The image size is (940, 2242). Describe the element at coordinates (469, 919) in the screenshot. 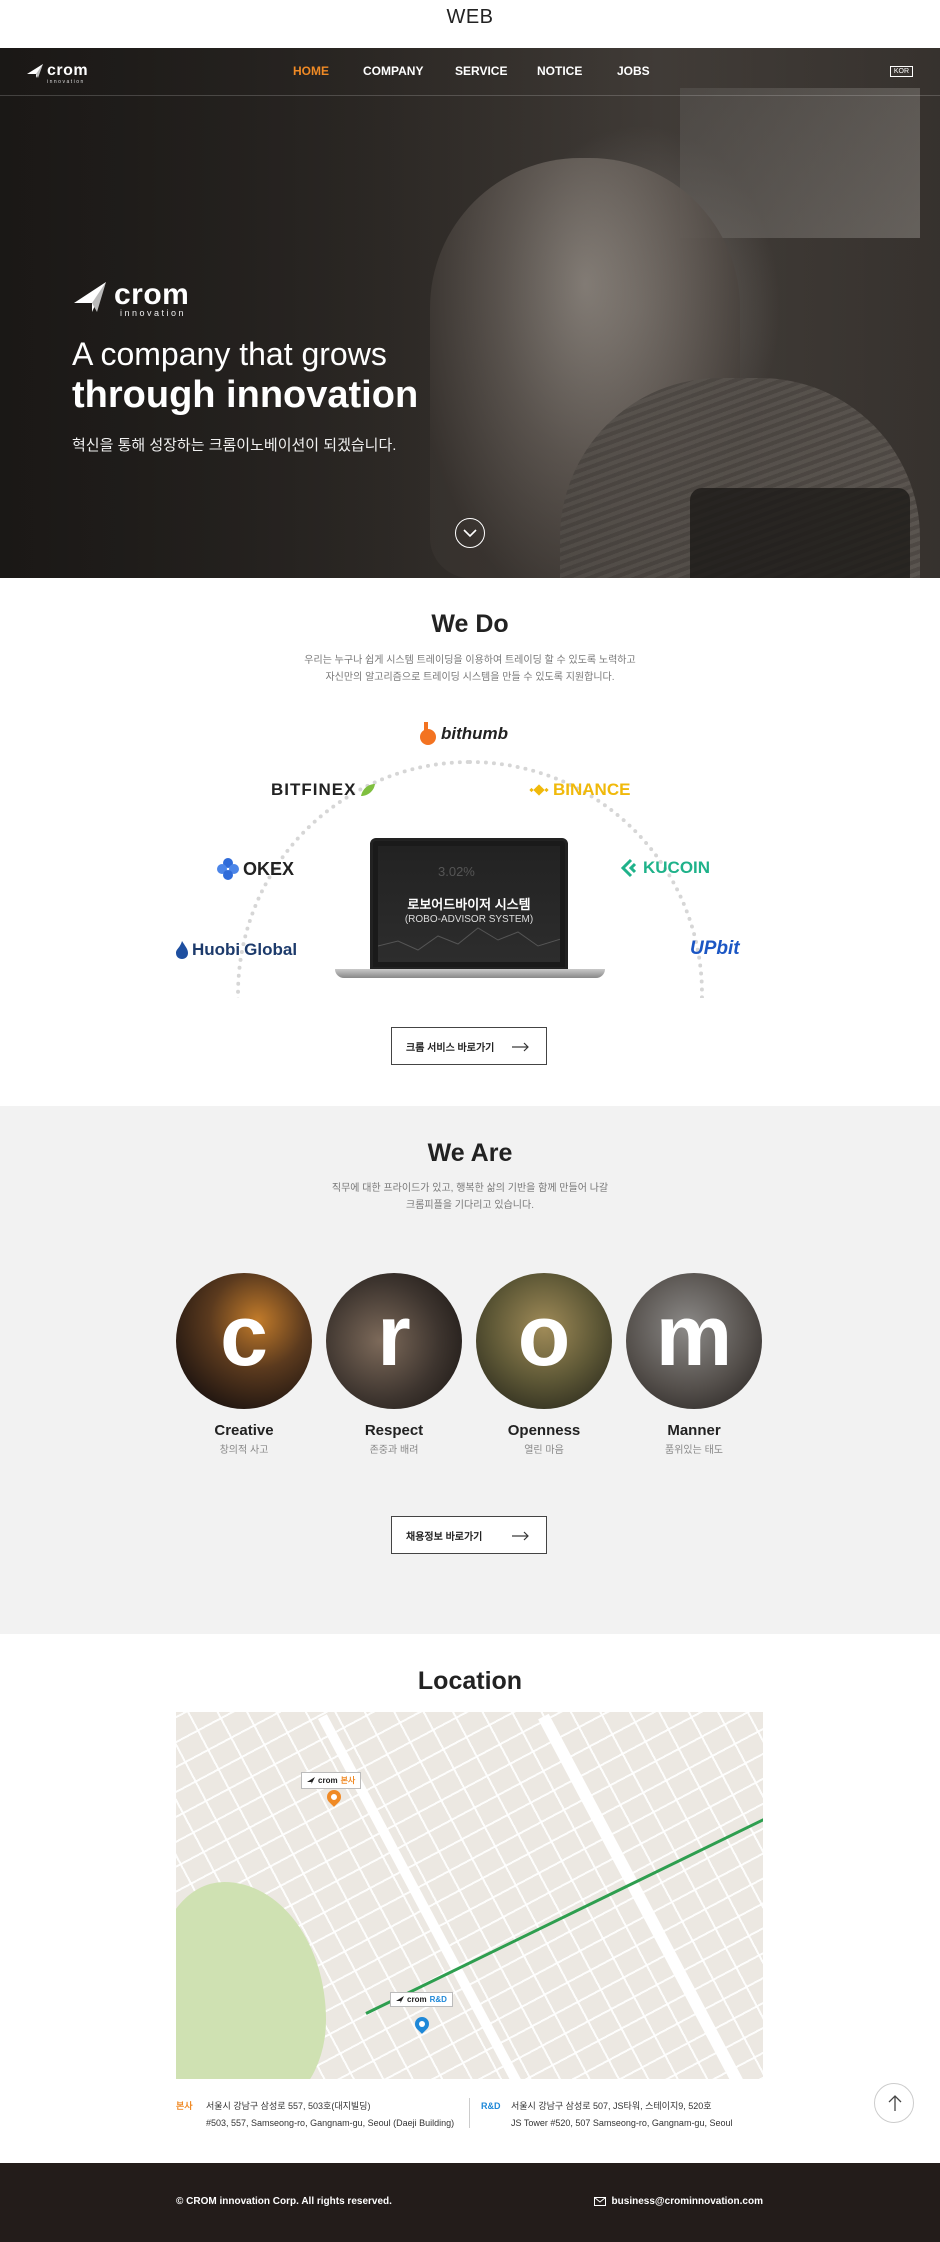

I see `laptop-subtitle: (ROBO-ADVISOR SYSTEM)` at that location.